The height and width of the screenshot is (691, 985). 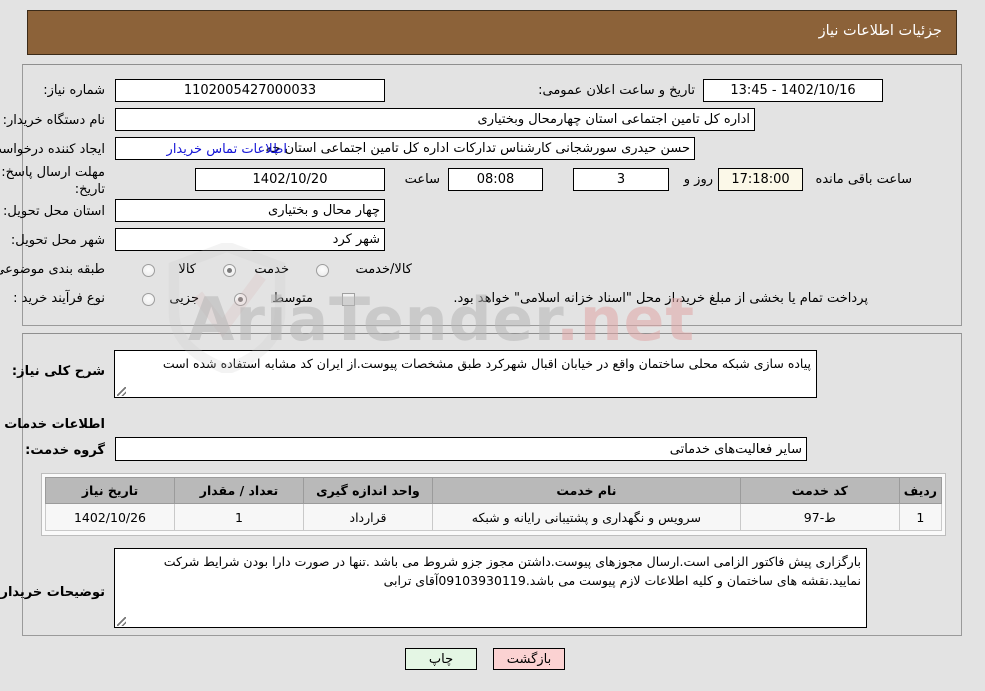 What do you see at coordinates (529, 659) in the screenshot?
I see `back-button: بازگشت` at bounding box center [529, 659].